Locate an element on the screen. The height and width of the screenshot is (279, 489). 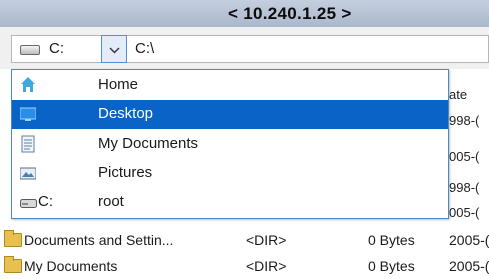
dropdown-item-my-documents: My Documents is located at coordinates (230, 144).